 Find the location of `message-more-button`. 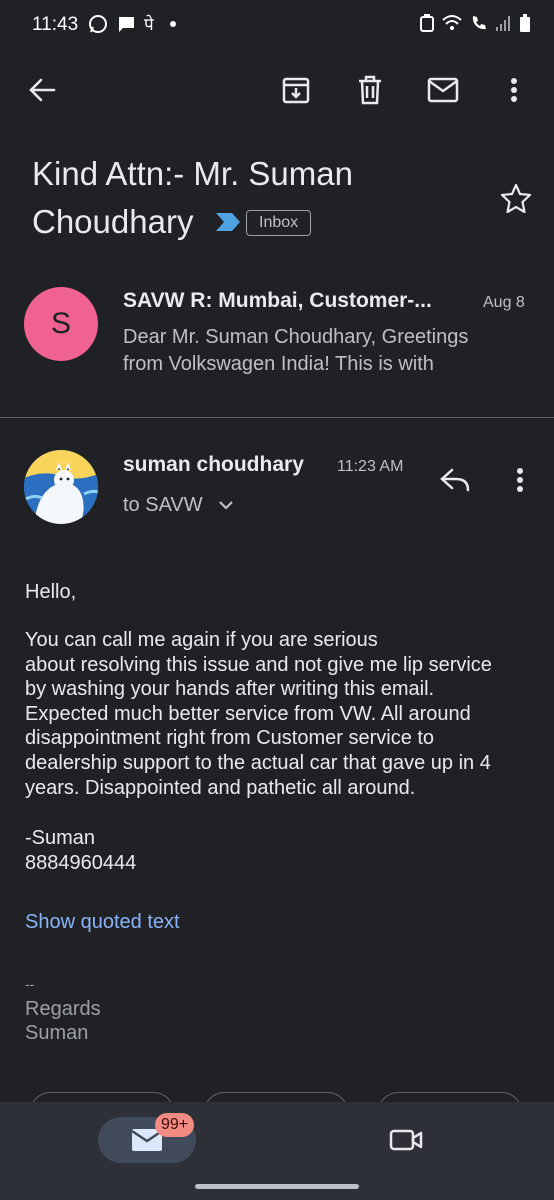

message-more-button is located at coordinates (520, 480).